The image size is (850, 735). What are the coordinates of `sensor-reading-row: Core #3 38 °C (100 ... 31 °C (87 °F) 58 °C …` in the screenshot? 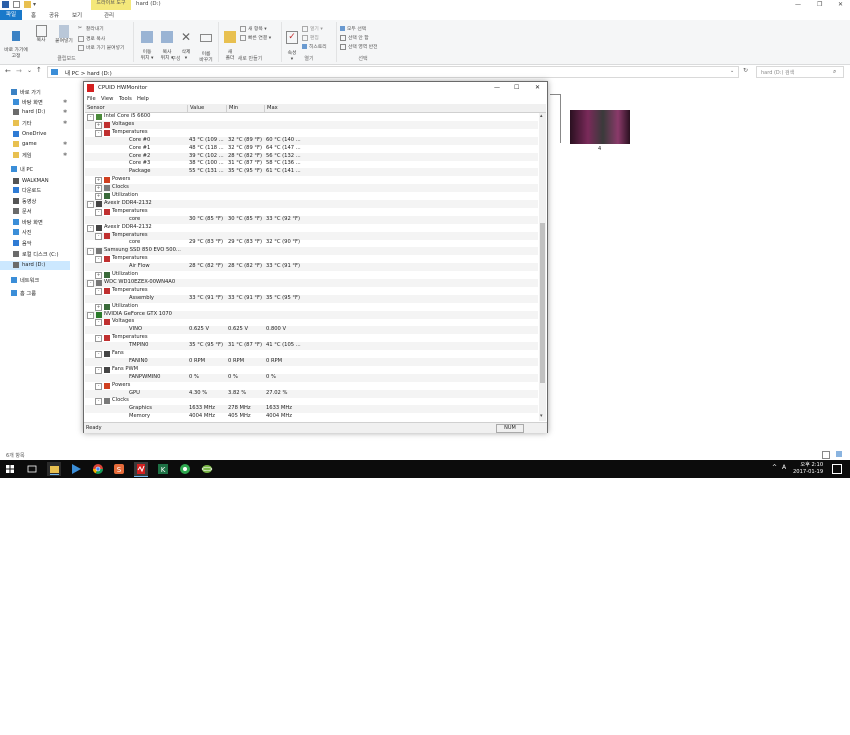 It's located at (311, 164).